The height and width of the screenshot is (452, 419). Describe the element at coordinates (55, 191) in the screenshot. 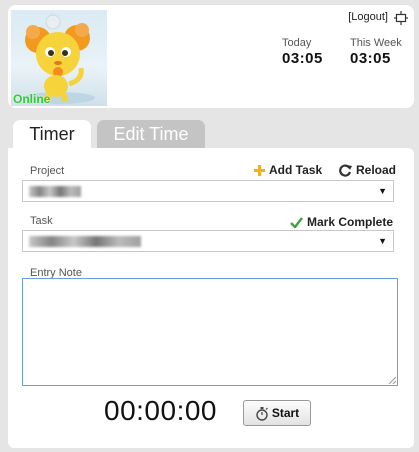

I see `project-value-redacted` at that location.